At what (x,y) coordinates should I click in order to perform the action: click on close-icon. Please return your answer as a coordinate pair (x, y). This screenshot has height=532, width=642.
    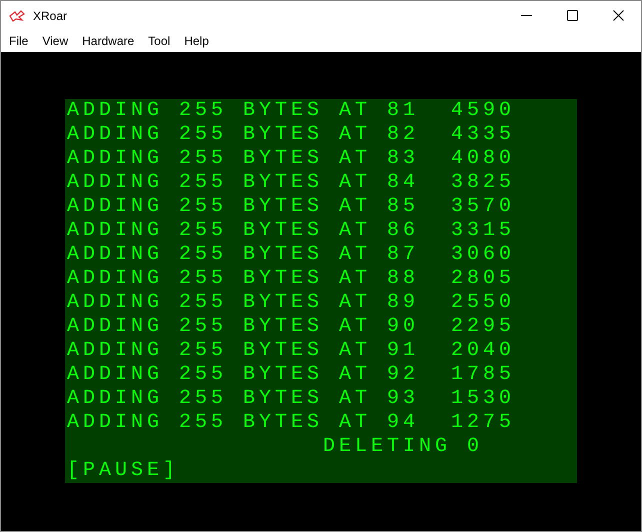
    Looking at the image, I should click on (618, 15).